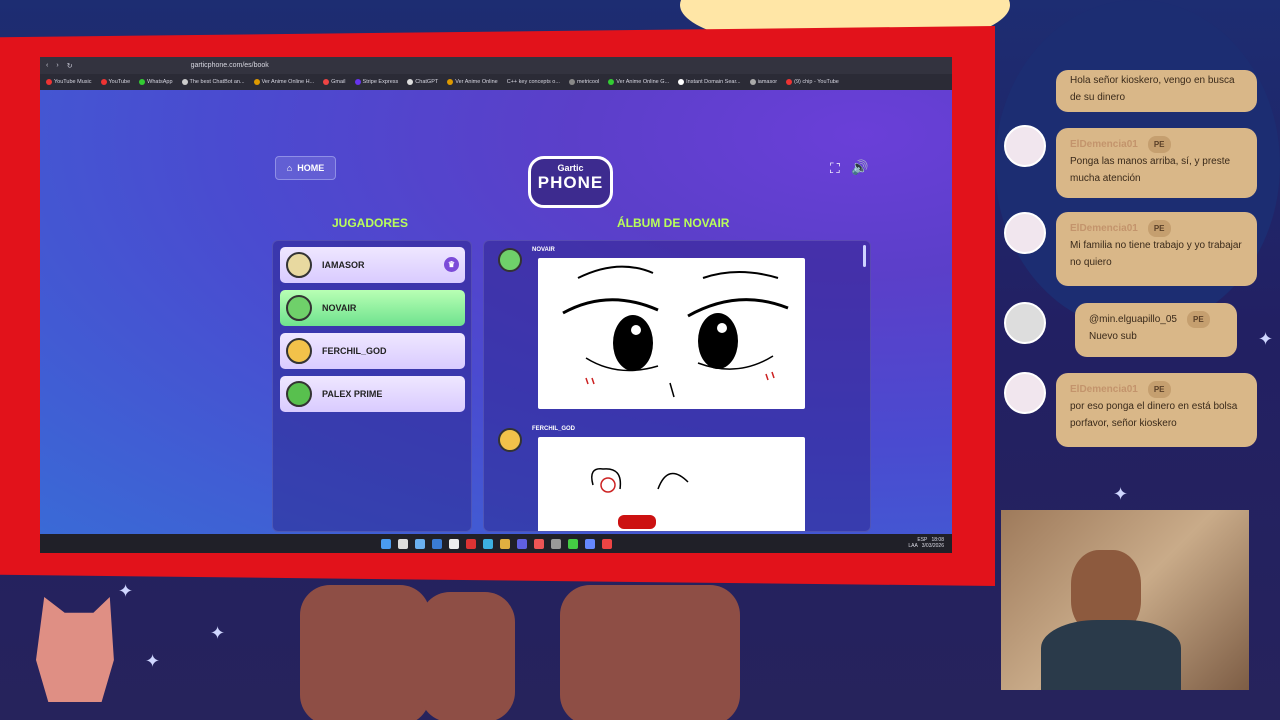 This screenshot has height=720, width=1280. What do you see at coordinates (372, 351) in the screenshot?
I see `player-row: FERCHIL_GOD` at bounding box center [372, 351].